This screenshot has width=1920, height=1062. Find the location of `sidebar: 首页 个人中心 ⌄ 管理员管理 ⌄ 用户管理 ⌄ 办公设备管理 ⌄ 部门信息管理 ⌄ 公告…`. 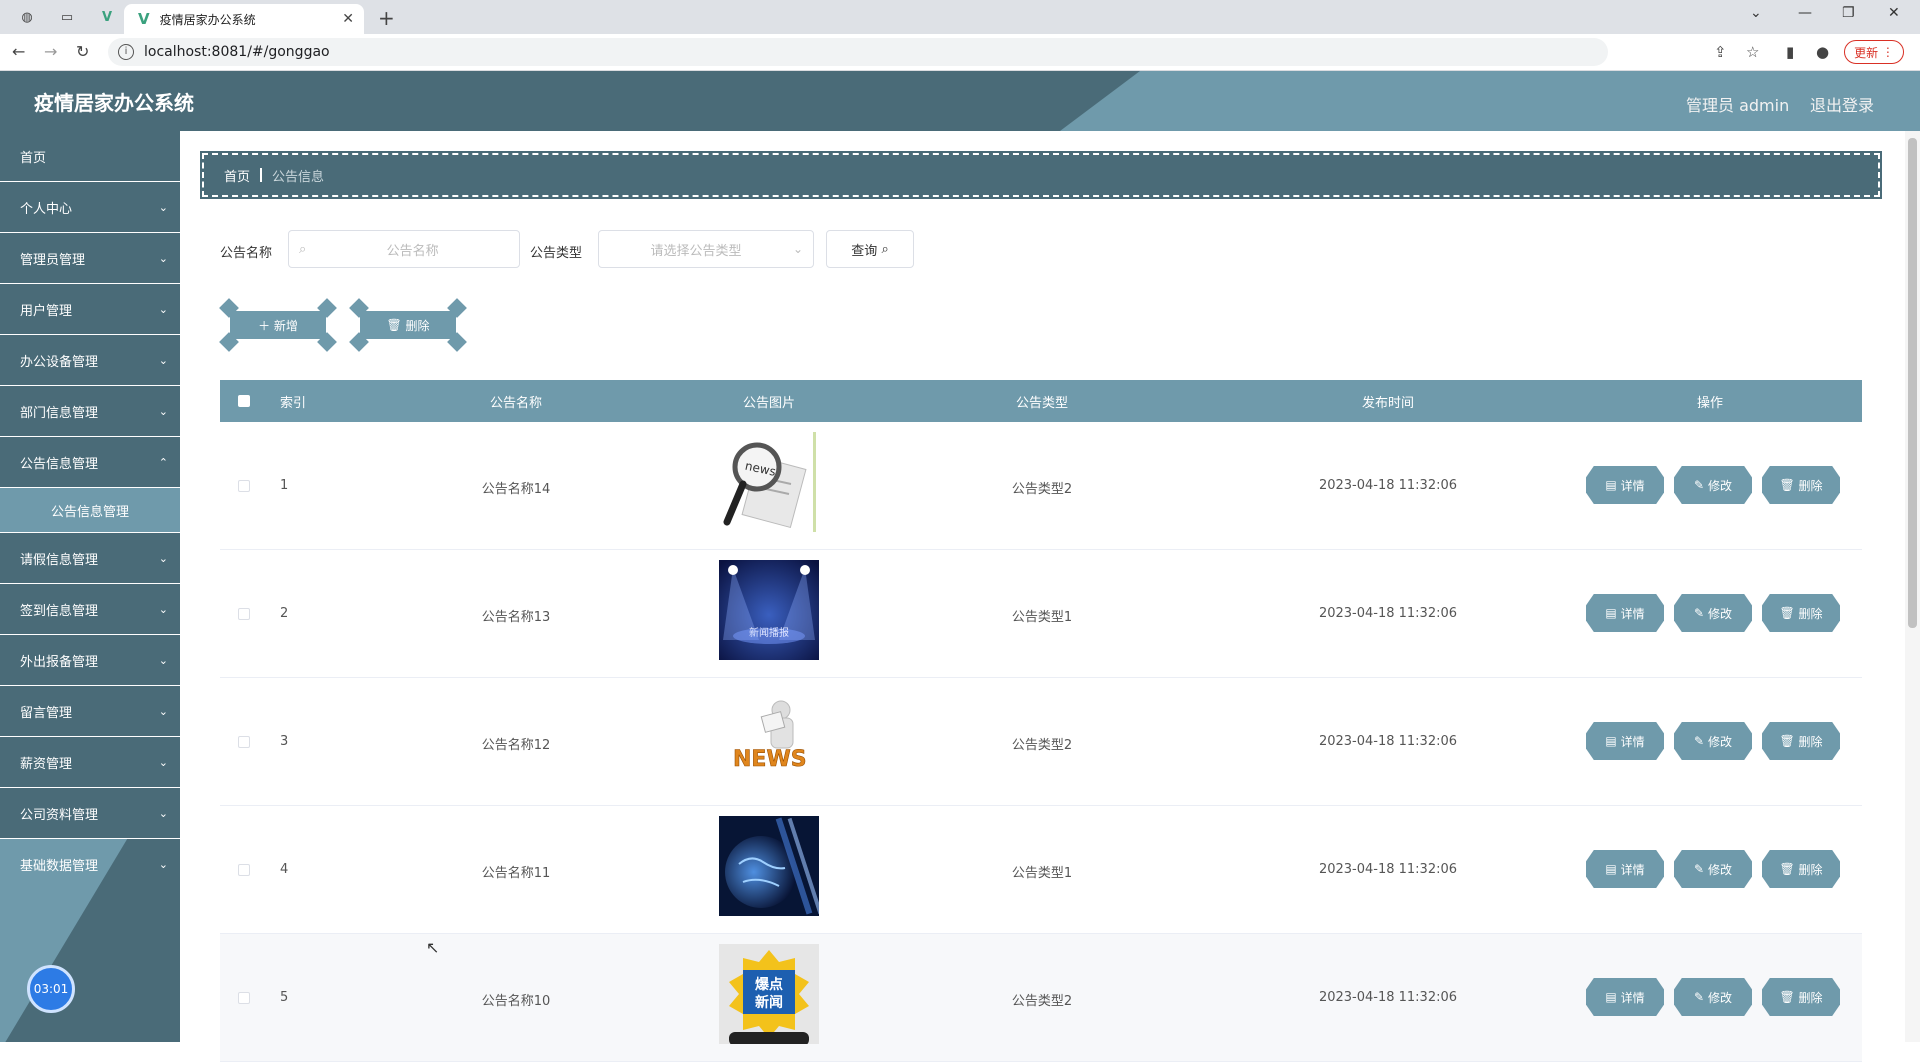

sidebar: 首页 个人中心 ⌄ 管理员管理 ⌄ 用户管理 ⌄ 办公设备管理 ⌄ 部门信息管理 ⌄ 公告… is located at coordinates (90, 586).